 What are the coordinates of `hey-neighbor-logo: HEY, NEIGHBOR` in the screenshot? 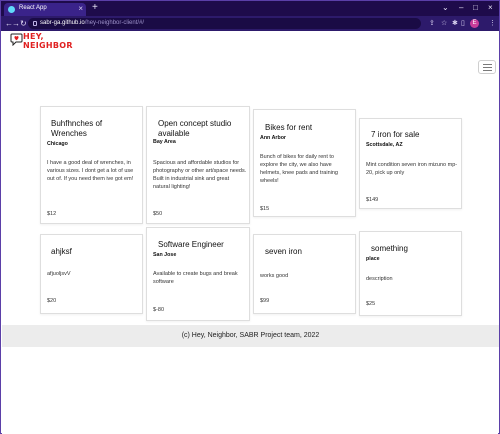 It's located at (45, 42).